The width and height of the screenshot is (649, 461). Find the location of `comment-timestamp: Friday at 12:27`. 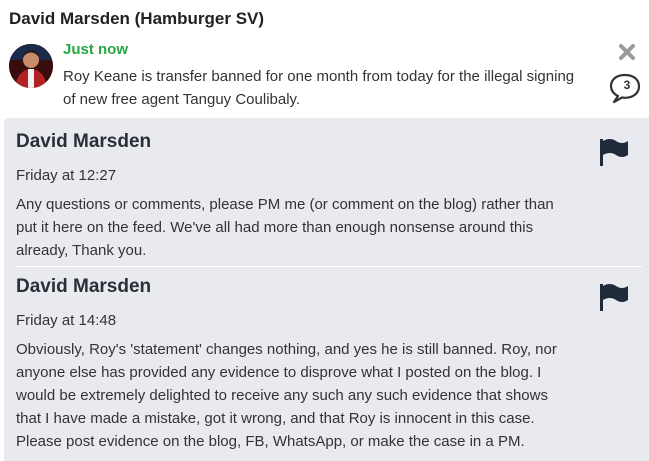

comment-timestamp: Friday at 12:27 is located at coordinates (66, 175).